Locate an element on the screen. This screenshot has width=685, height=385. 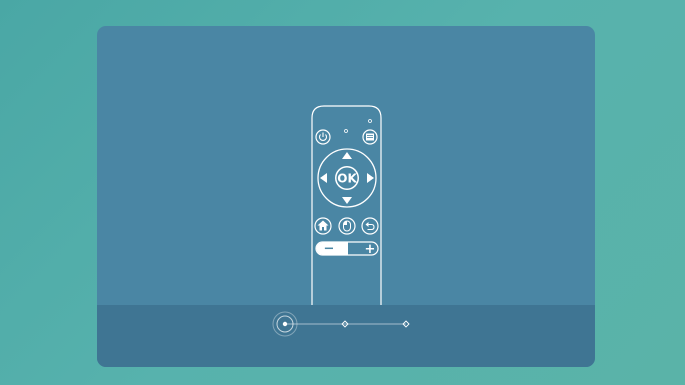
menu-icon is located at coordinates (370, 137).